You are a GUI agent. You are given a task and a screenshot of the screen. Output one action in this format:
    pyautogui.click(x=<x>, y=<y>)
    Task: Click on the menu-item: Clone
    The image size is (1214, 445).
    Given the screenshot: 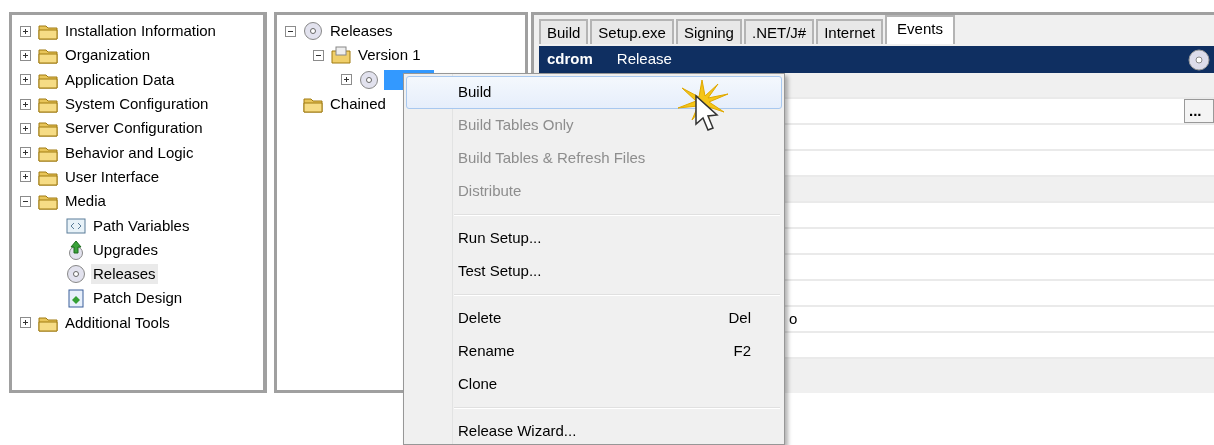 What is the action you would take?
    pyautogui.click(x=594, y=384)
    